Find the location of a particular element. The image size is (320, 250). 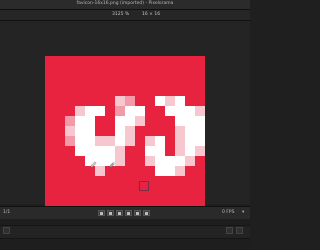

pixel-cursor-indicator is located at coordinates (144, 186).